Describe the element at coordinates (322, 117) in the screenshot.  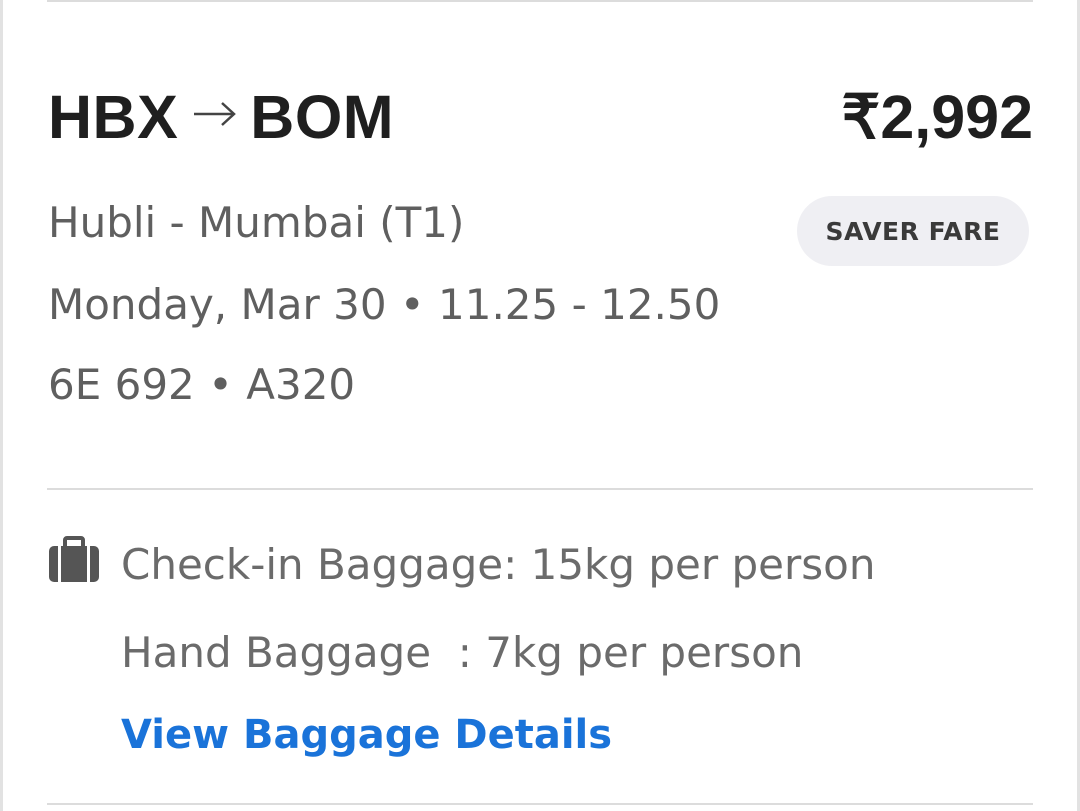
I see `destination-code: BOM` at that location.